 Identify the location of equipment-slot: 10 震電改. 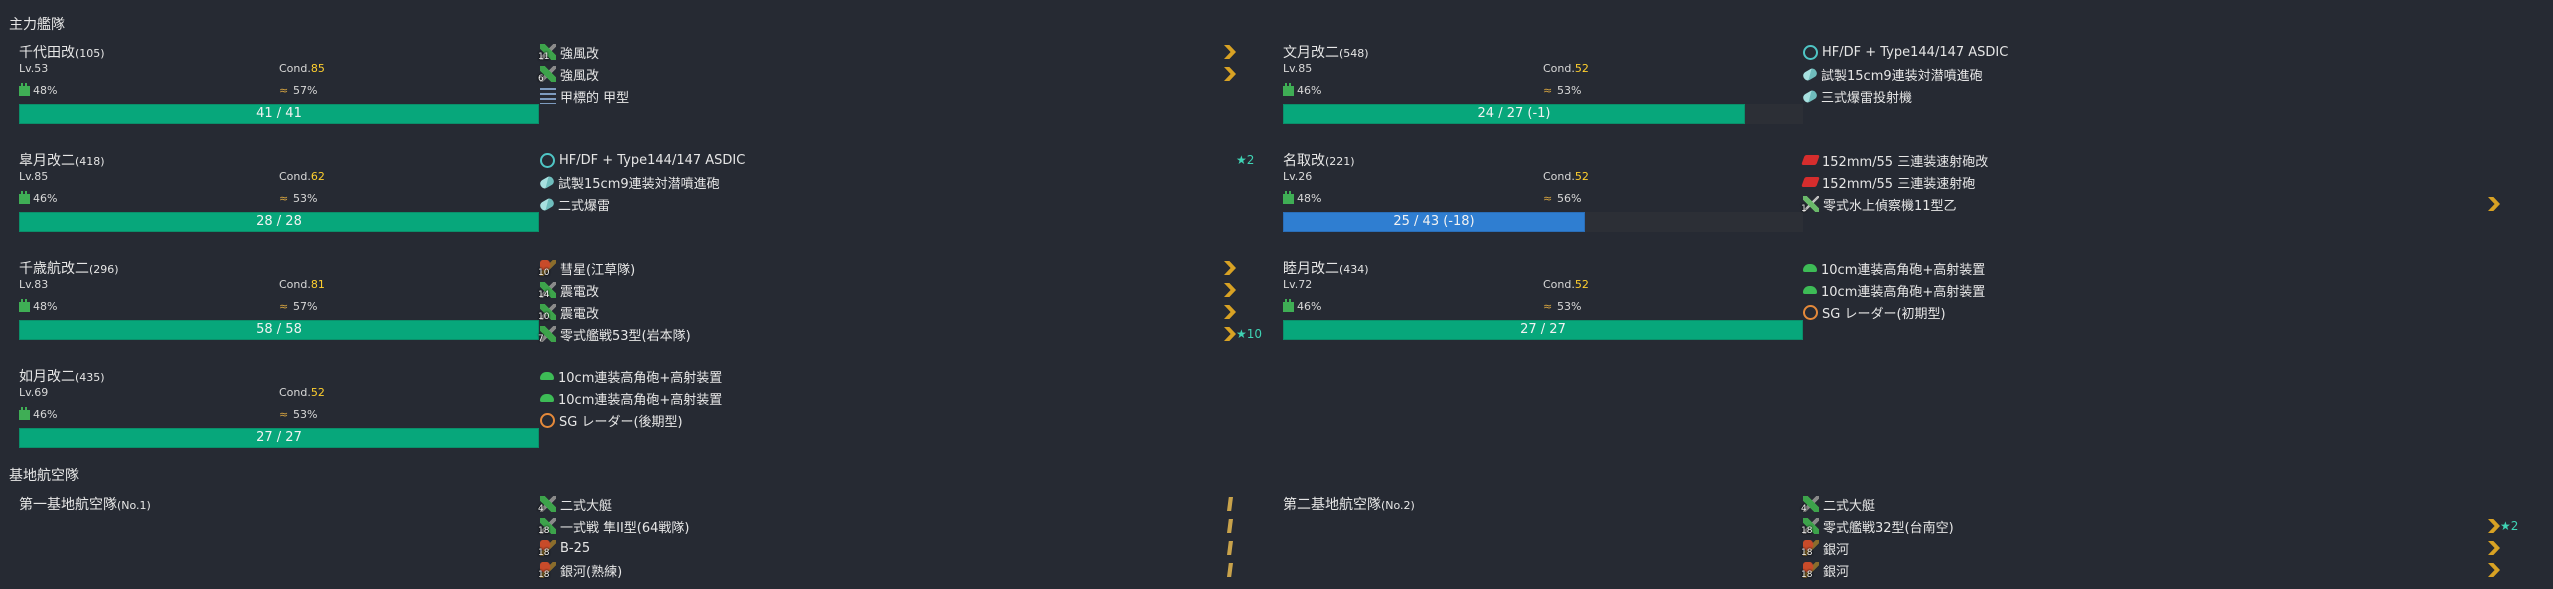
(569, 312).